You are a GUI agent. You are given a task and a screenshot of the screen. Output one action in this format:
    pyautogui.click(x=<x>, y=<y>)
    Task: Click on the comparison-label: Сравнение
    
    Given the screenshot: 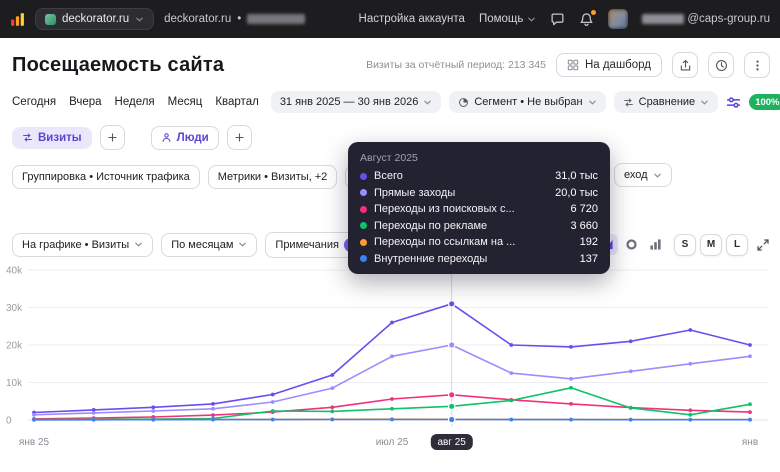 What is the action you would take?
    pyautogui.click(x=667, y=102)
    